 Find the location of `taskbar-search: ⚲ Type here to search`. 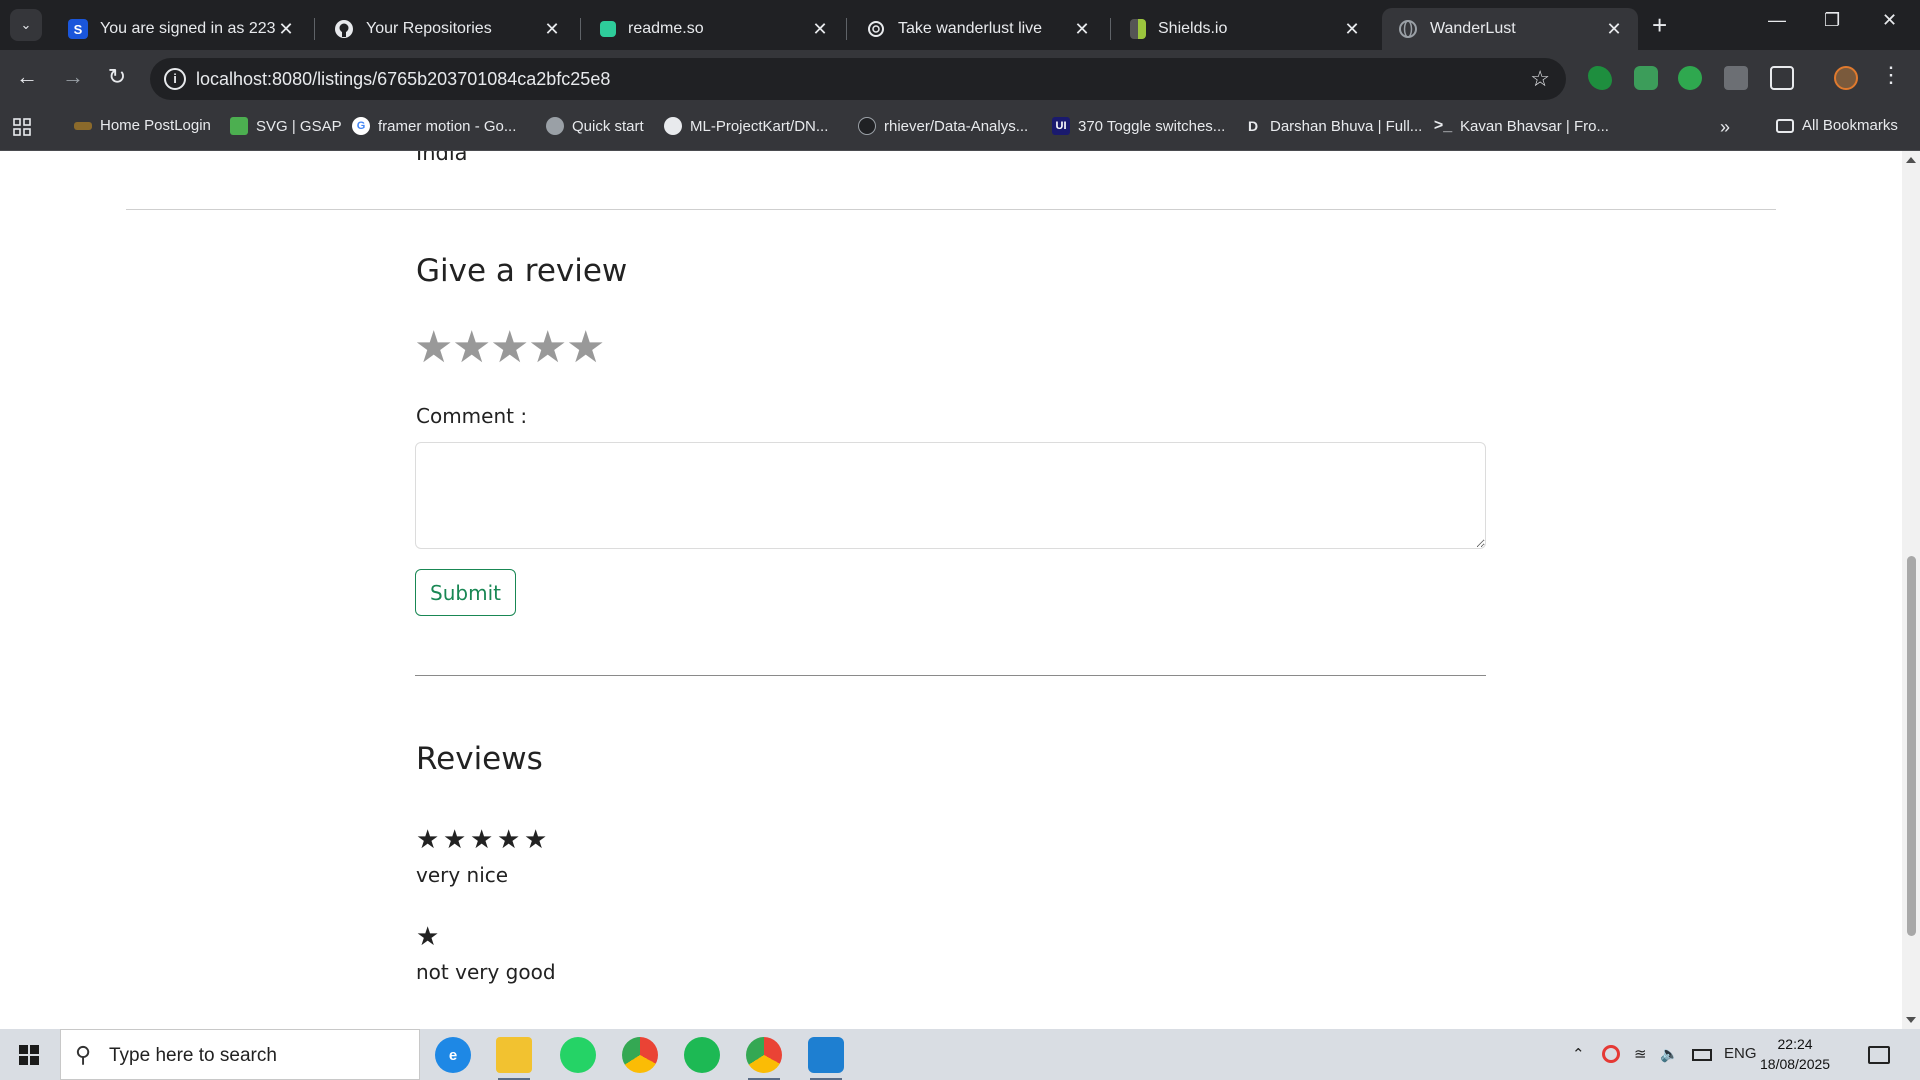

taskbar-search: ⚲ Type here to search is located at coordinates (240, 1054).